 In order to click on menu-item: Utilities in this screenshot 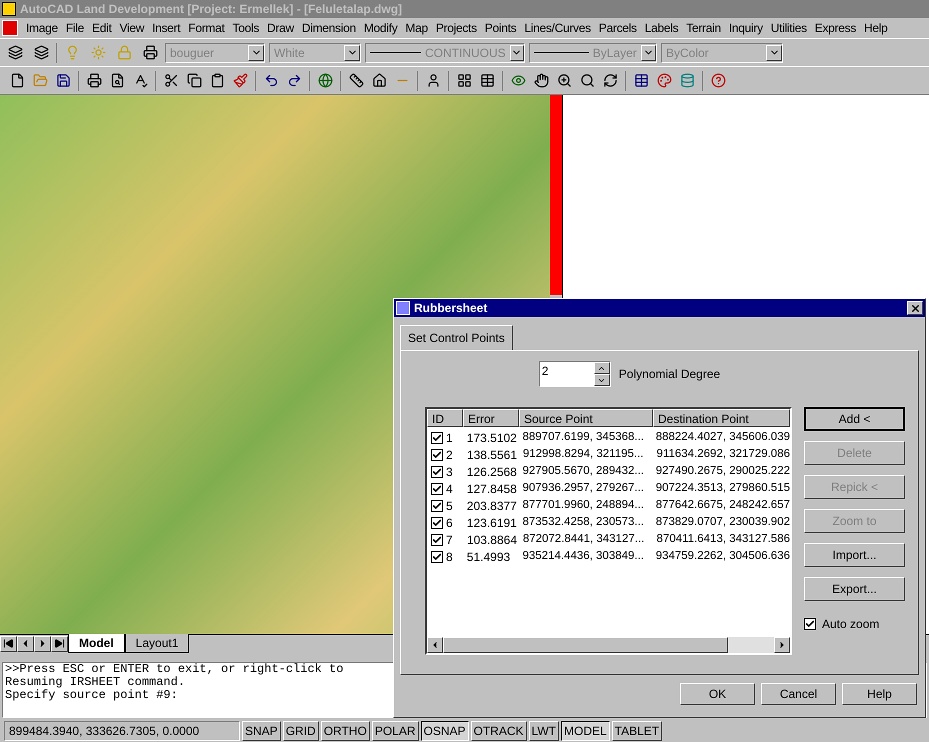, I will do `click(788, 28)`.